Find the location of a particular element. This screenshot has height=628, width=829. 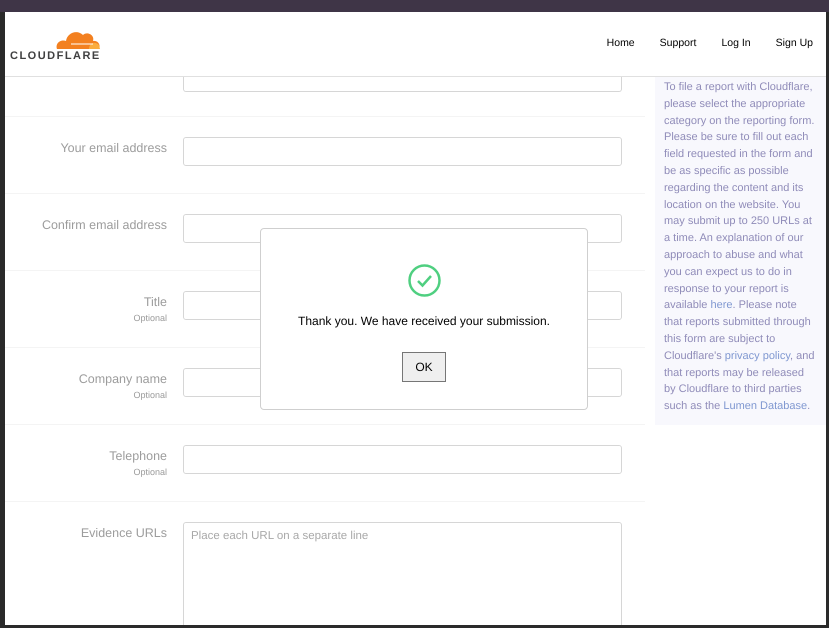

dialog-message: Thank you. We have received your submission. is located at coordinates (424, 321).